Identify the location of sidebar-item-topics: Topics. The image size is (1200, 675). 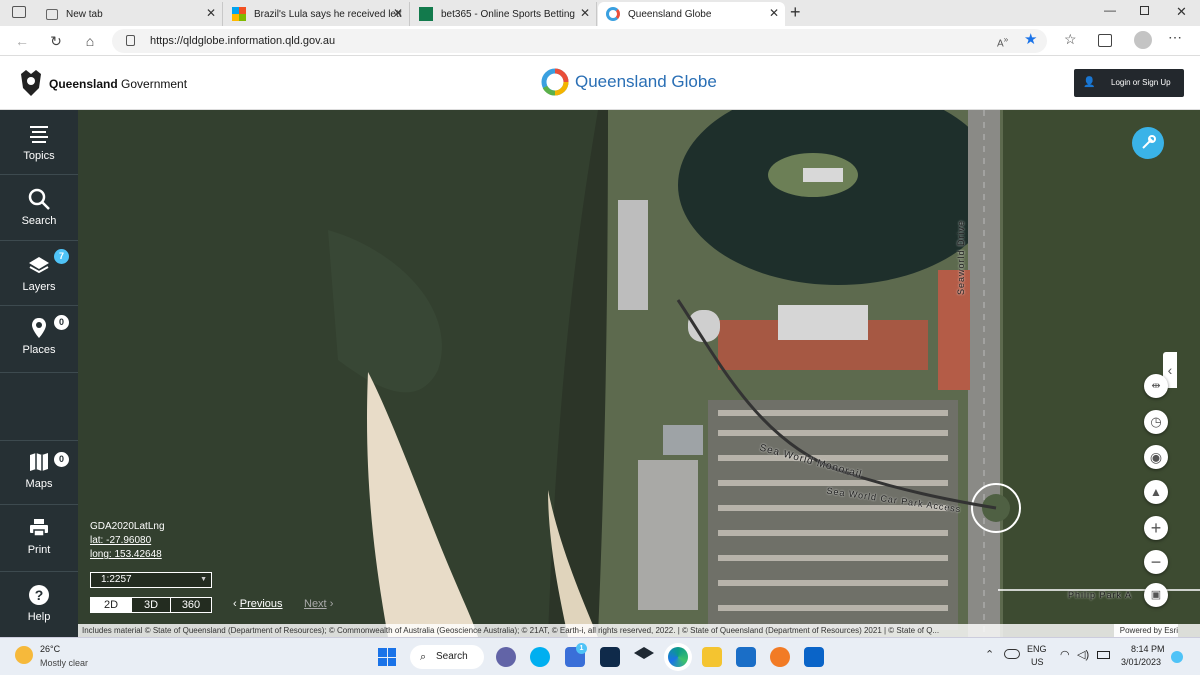
(39, 142).